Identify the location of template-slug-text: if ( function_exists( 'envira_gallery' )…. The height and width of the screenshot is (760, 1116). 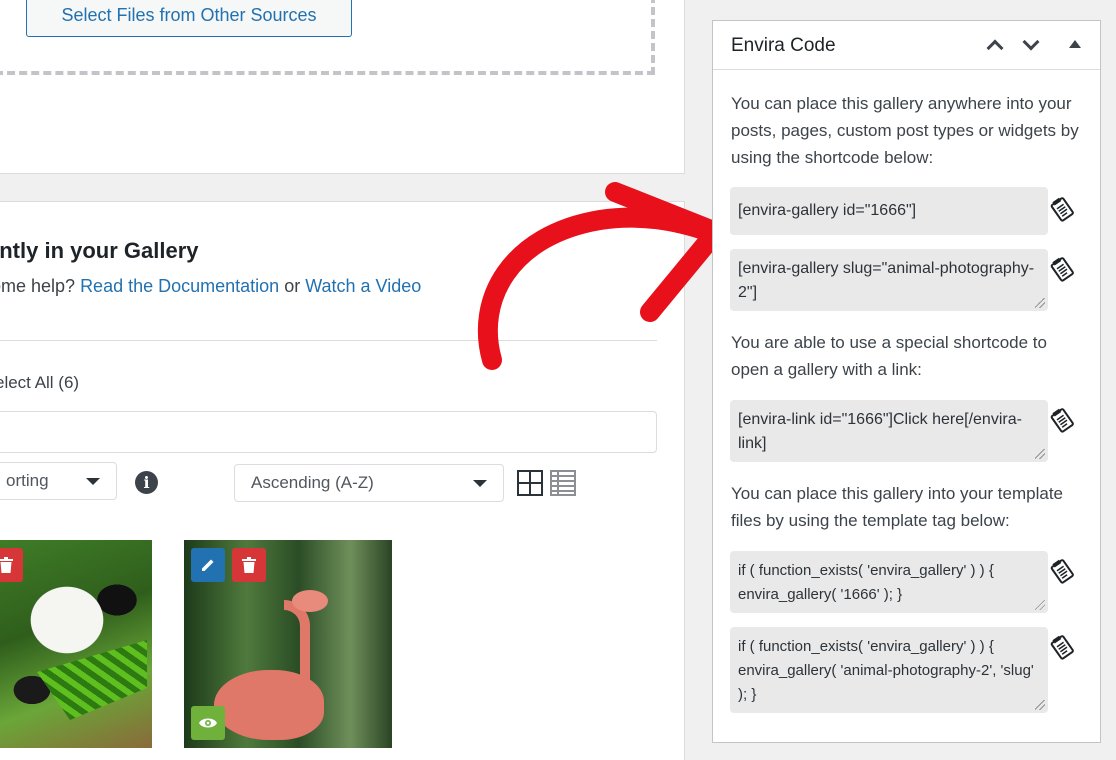
(886, 670).